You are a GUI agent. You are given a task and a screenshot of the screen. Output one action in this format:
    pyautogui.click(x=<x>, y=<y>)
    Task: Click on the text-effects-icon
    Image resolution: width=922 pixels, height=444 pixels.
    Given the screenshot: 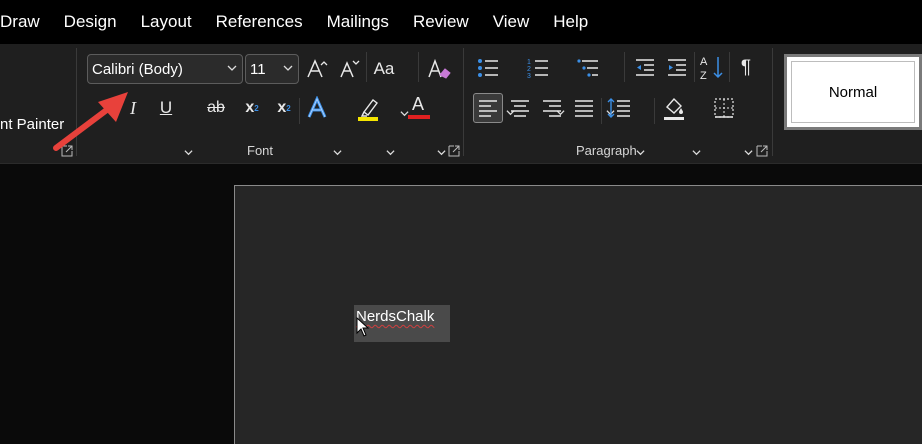 What is the action you would take?
    pyautogui.click(x=317, y=107)
    